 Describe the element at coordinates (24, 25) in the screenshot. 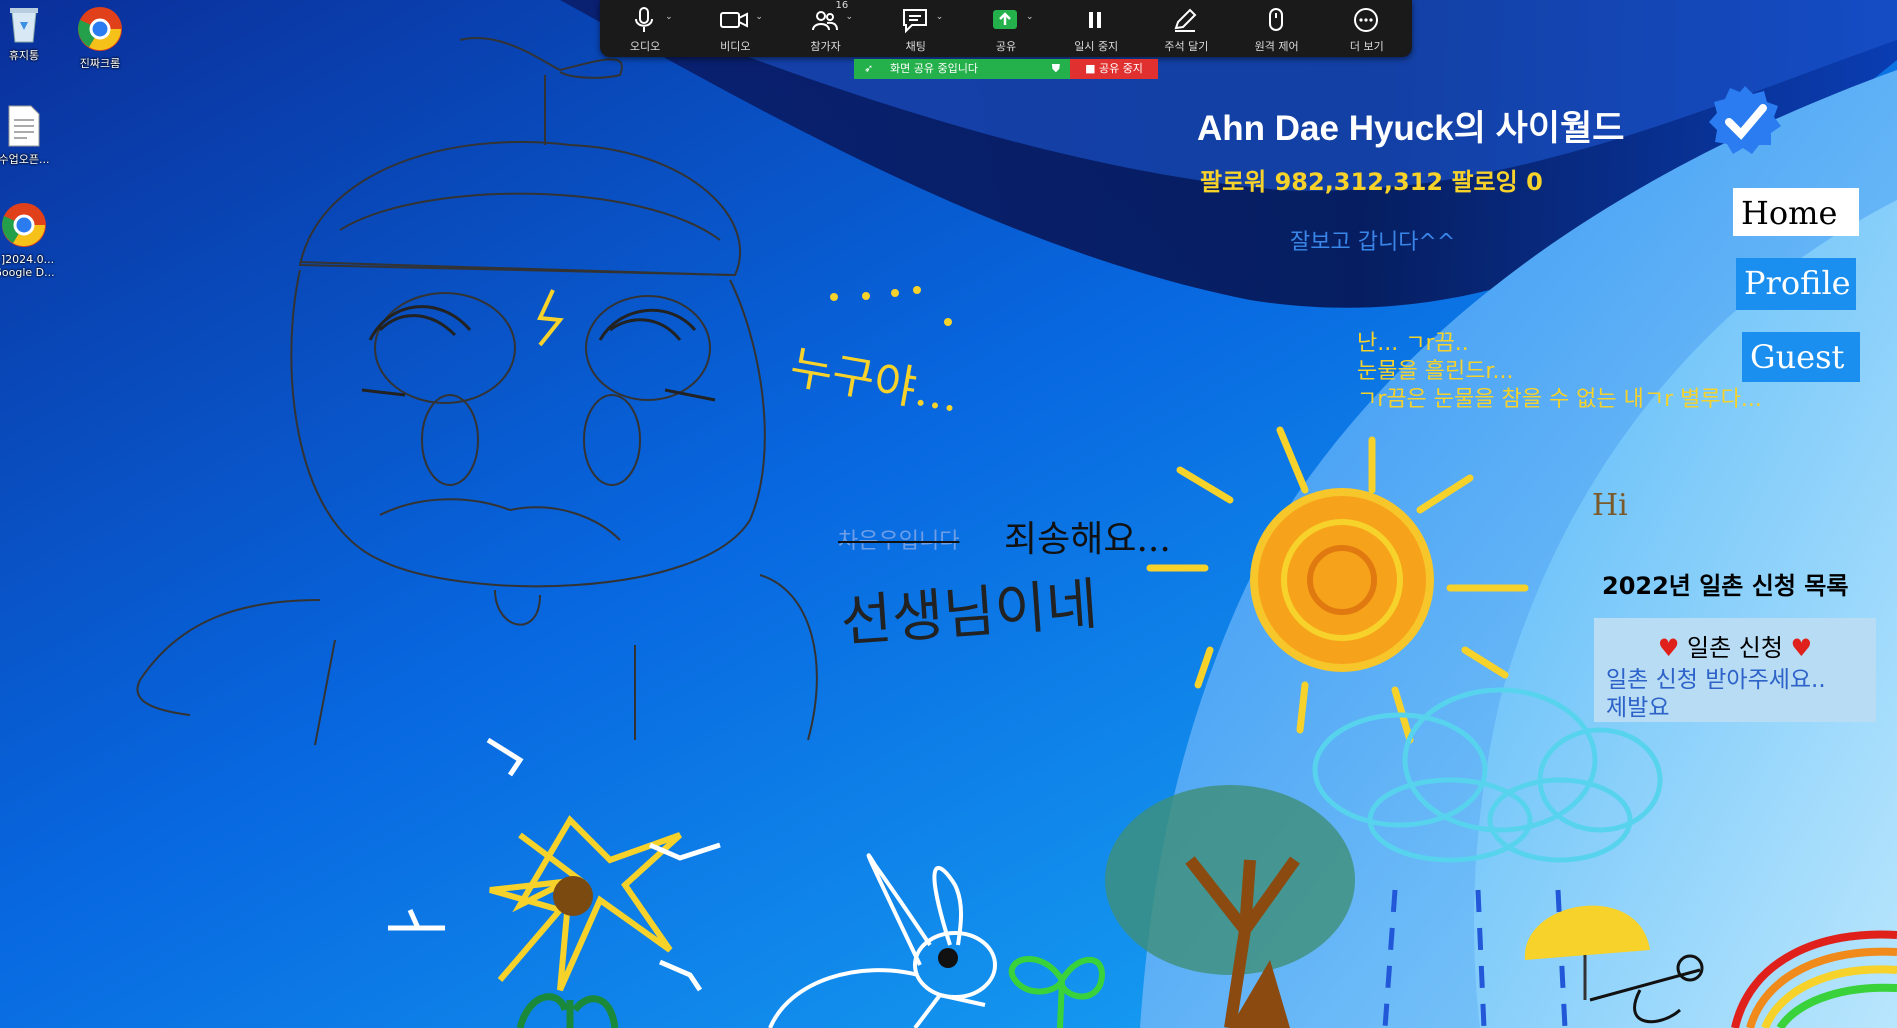

I see `recycle-bin-icon` at that location.